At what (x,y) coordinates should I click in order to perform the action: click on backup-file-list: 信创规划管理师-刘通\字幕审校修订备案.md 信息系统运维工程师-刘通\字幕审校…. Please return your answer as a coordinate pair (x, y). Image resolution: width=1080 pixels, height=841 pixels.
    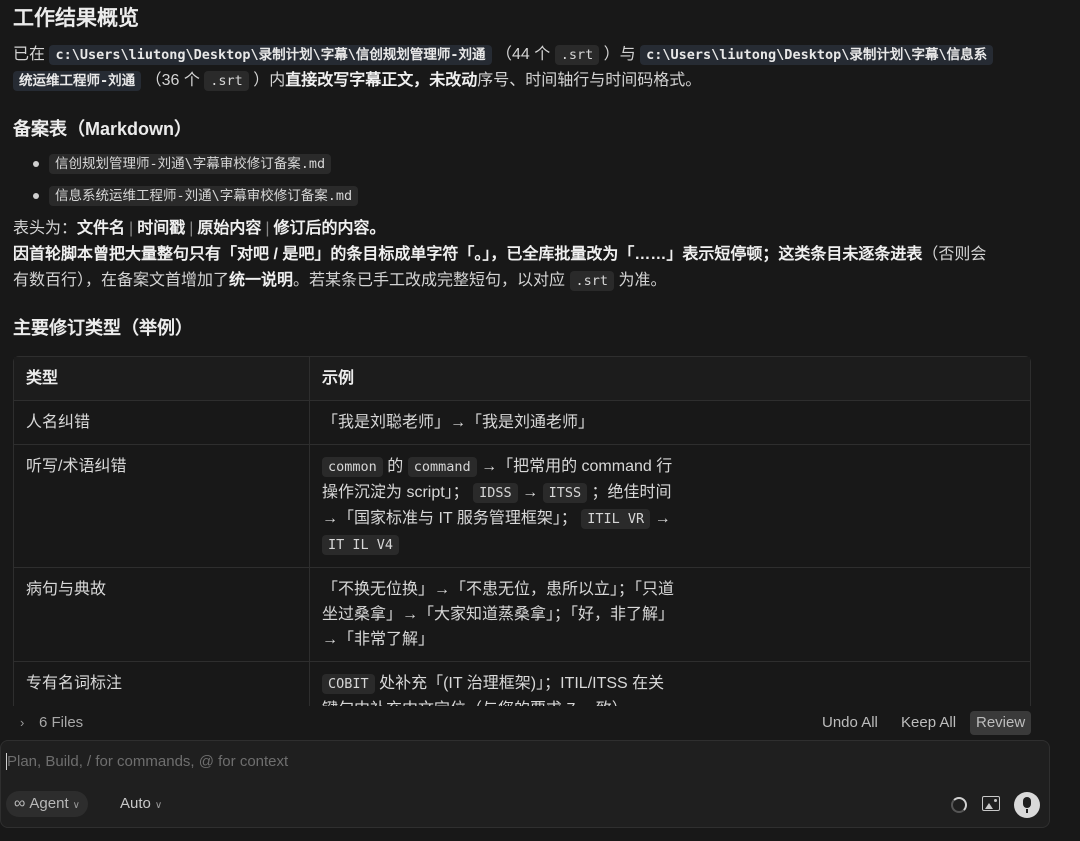
    Looking at the image, I should click on (196, 183).